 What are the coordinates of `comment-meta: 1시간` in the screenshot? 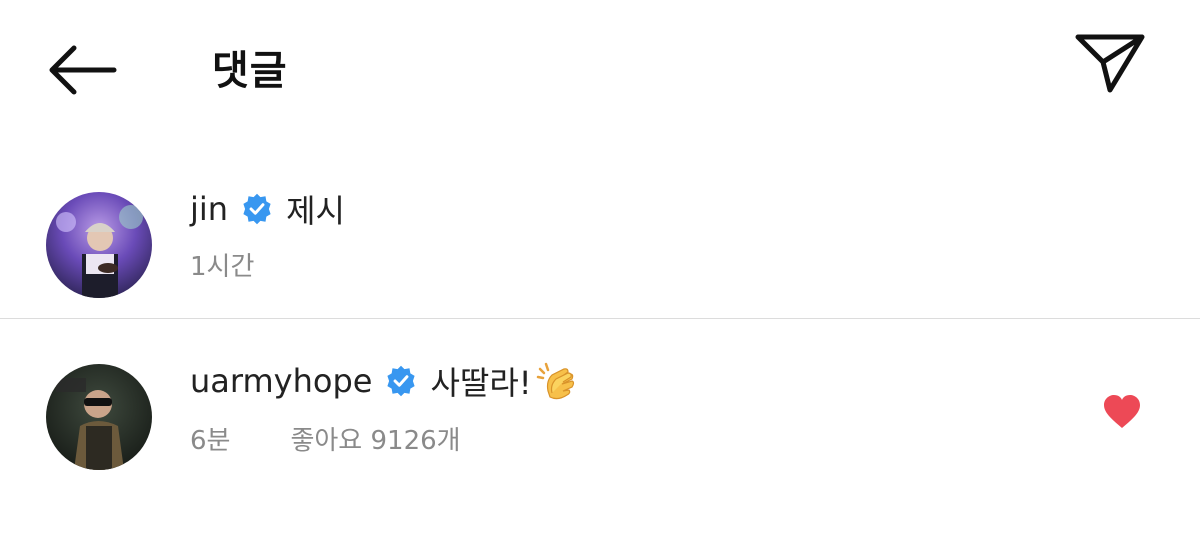 It's located at (222, 264).